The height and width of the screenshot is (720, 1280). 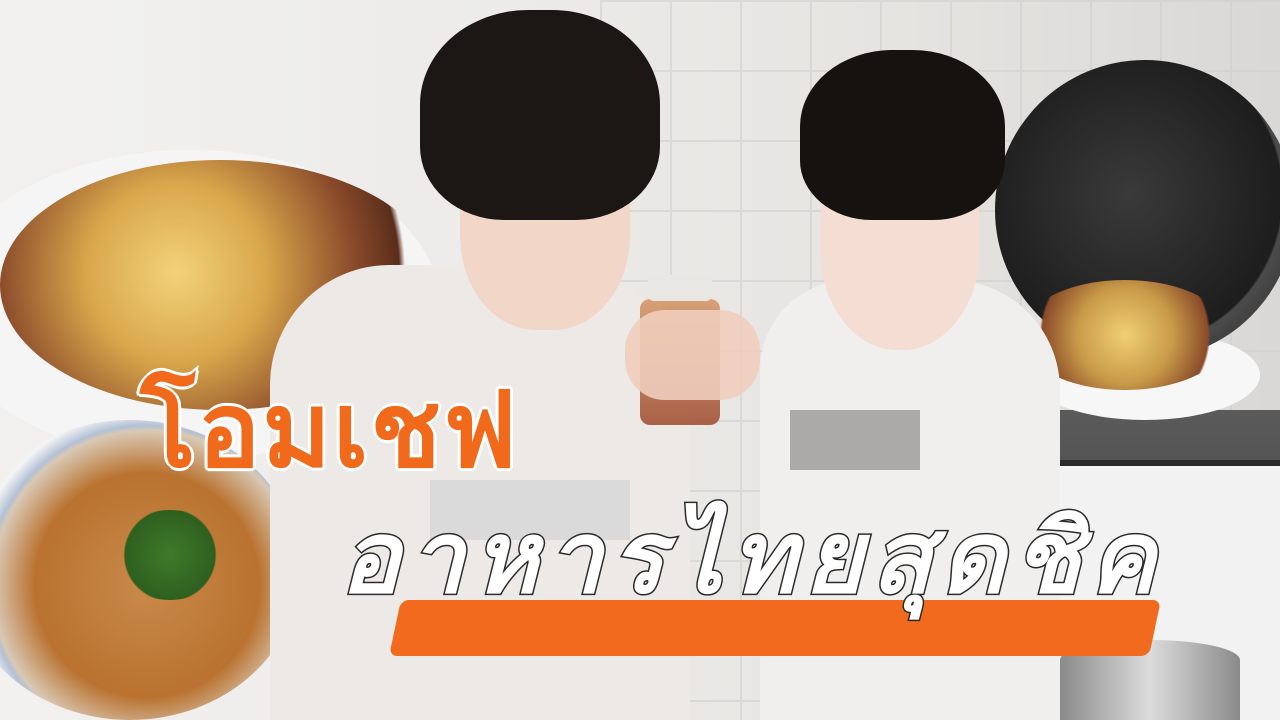 I want to click on title-line-1: โอมเชฟ, so click(x=328, y=430).